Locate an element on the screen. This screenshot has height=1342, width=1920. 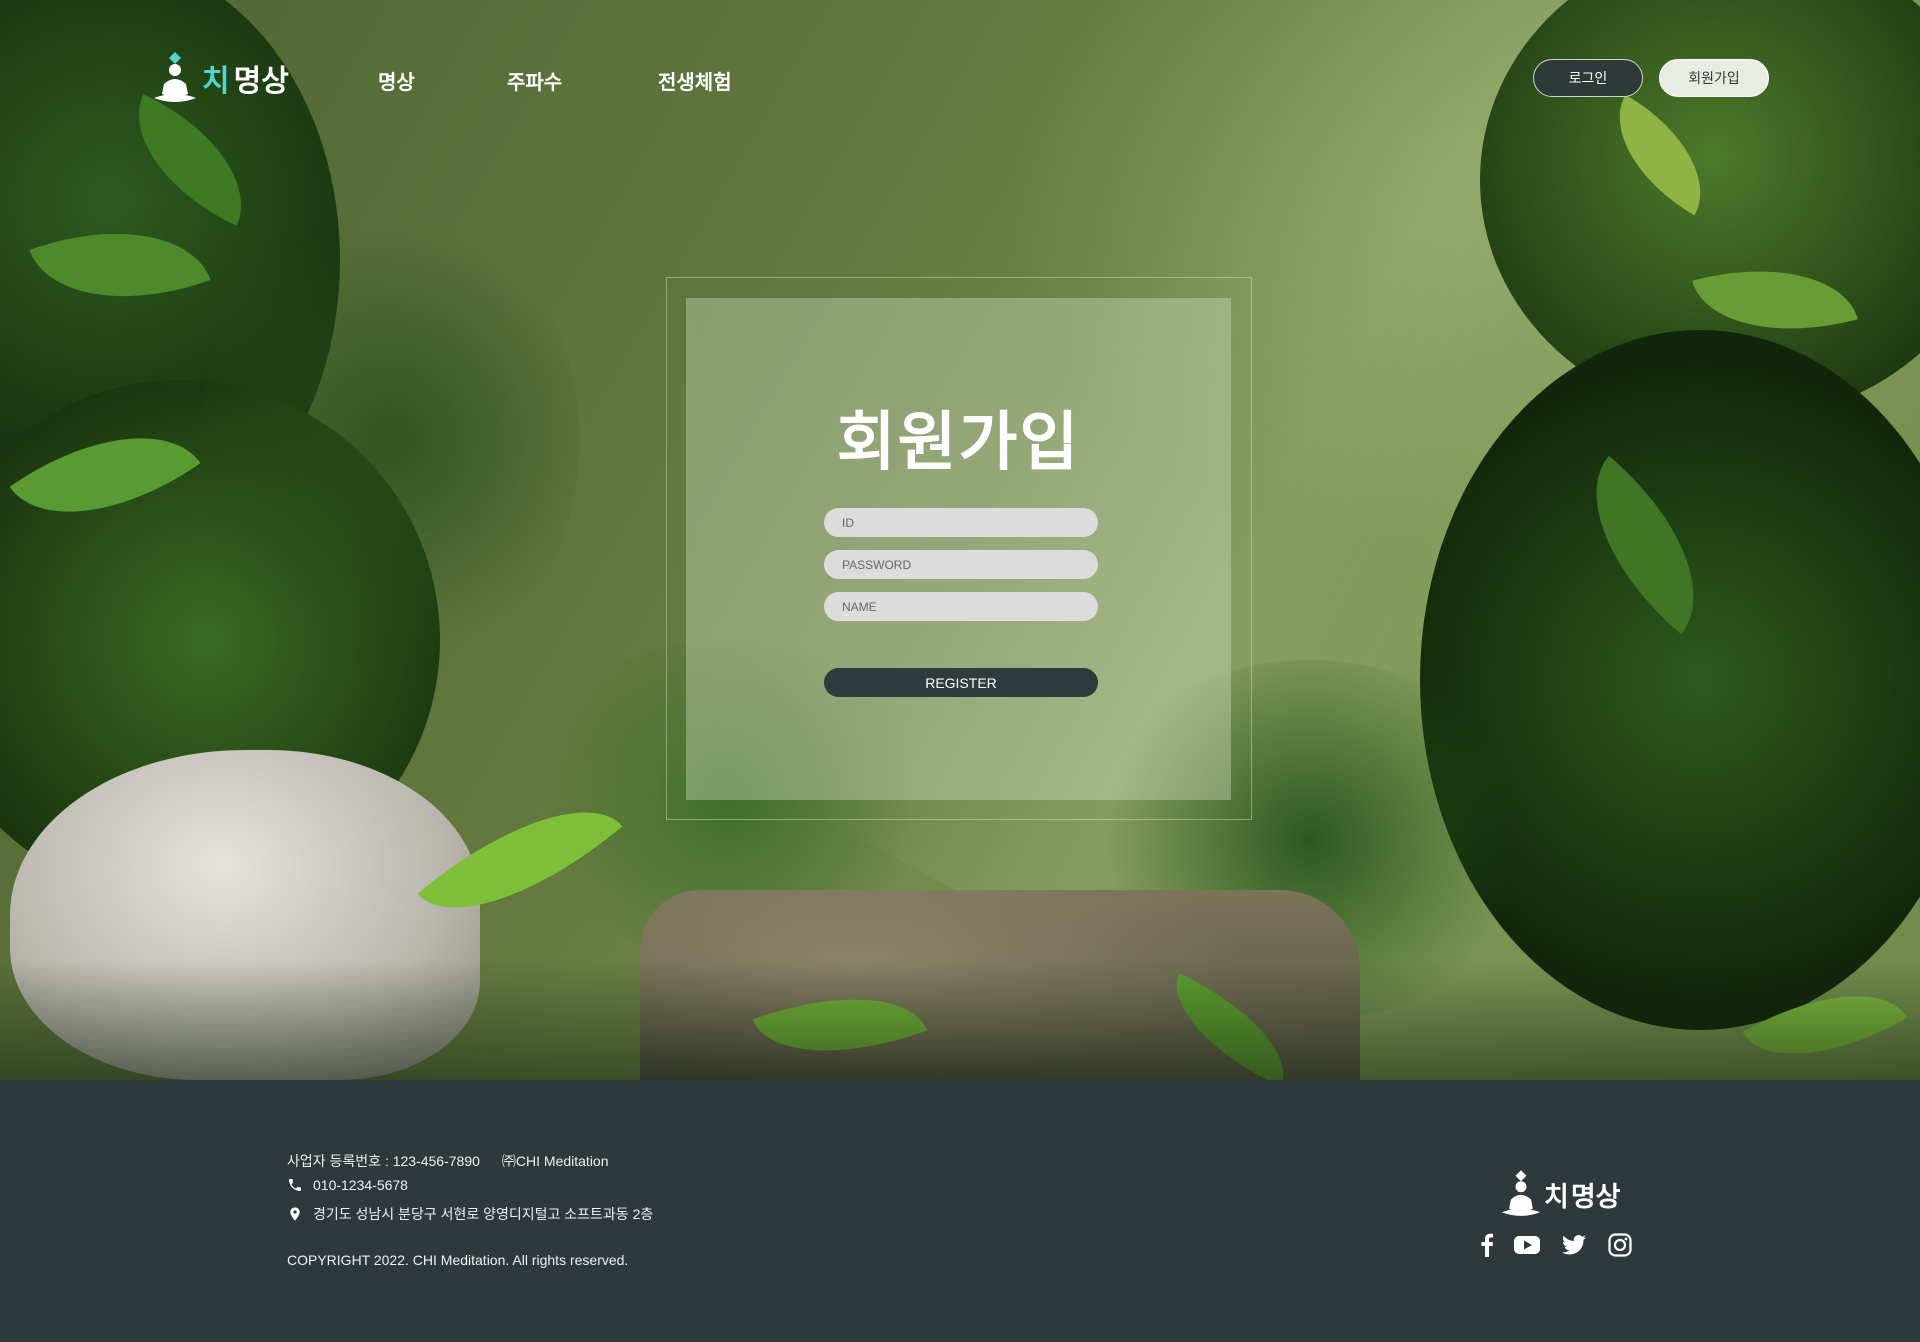
logo-accent-text: 치 is located at coordinates (216, 81).